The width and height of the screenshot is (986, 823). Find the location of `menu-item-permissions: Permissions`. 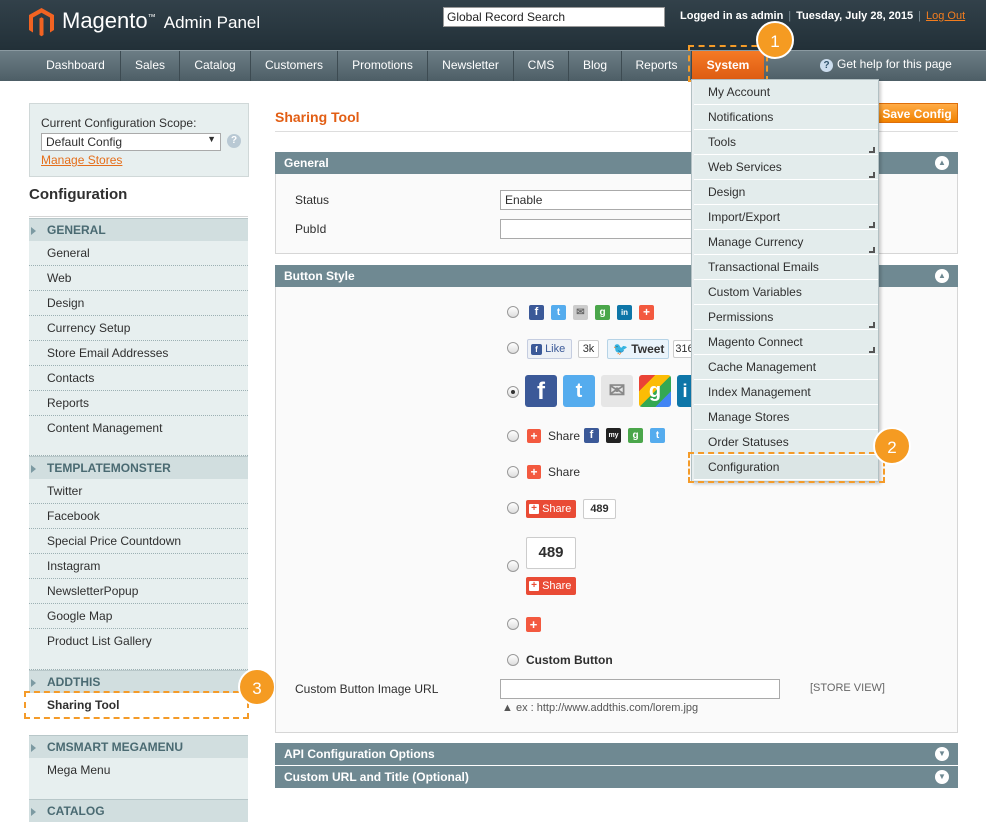

menu-item-permissions: Permissions is located at coordinates (786, 317).